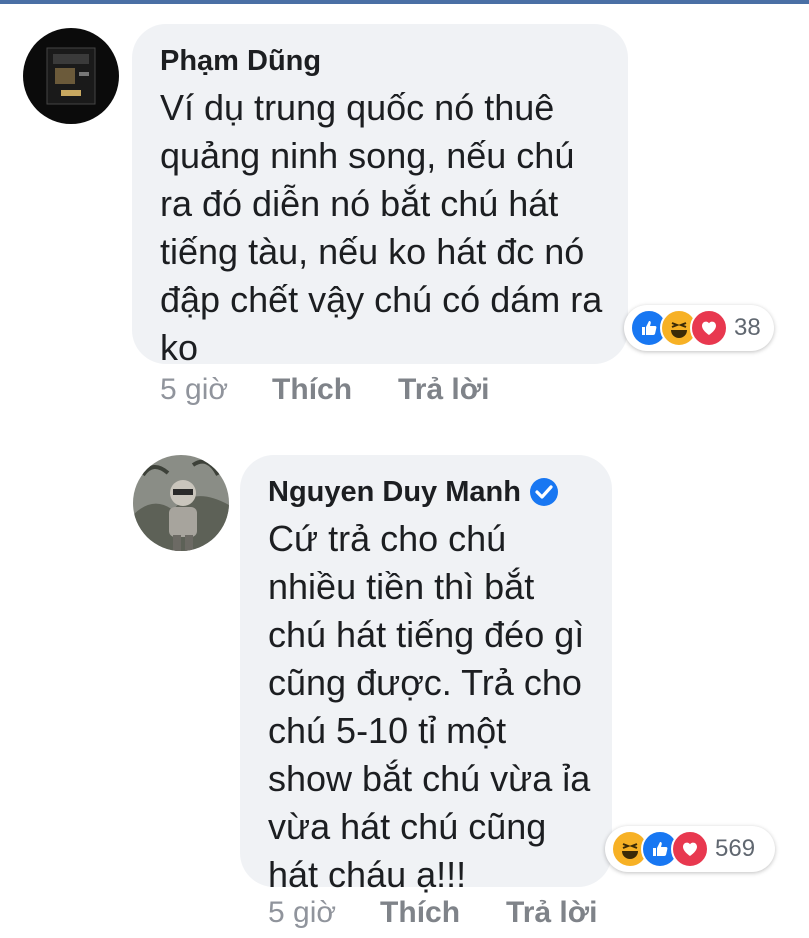 The height and width of the screenshot is (938, 809). Describe the element at coordinates (367, 874) in the screenshot. I see `comment-line: hát cháu ạ!!!` at that location.